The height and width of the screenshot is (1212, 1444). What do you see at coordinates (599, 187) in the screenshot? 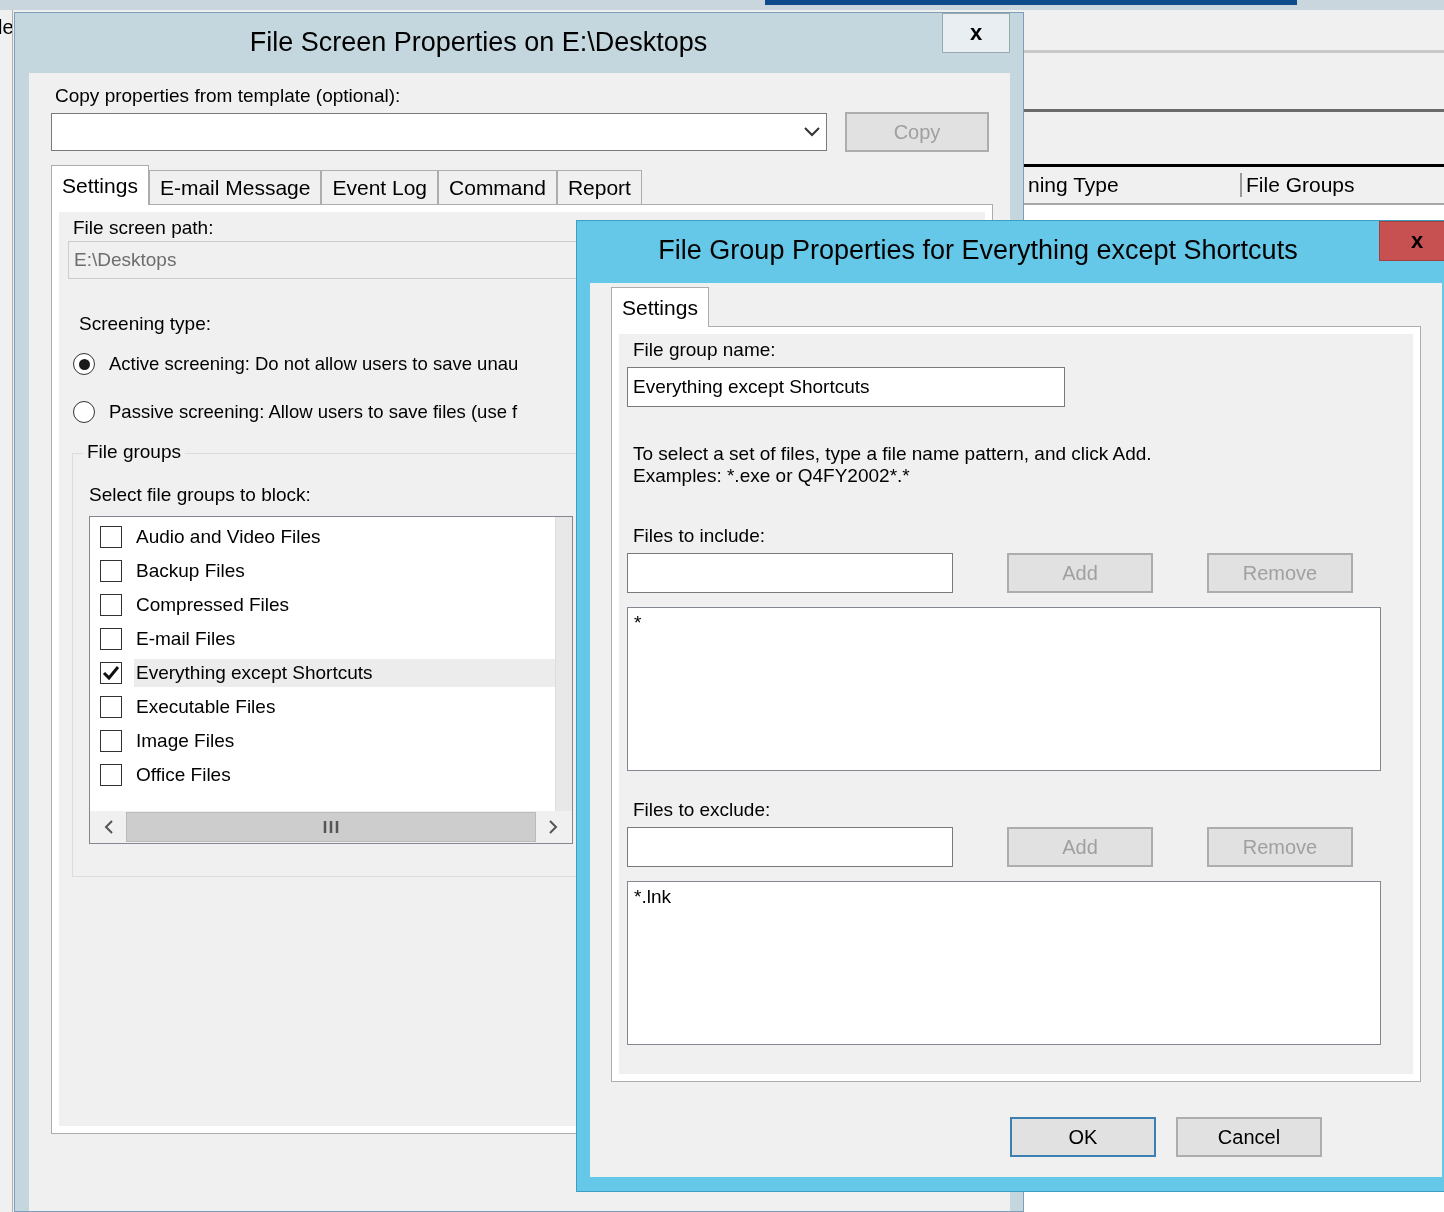
I see `tab: Report` at bounding box center [599, 187].